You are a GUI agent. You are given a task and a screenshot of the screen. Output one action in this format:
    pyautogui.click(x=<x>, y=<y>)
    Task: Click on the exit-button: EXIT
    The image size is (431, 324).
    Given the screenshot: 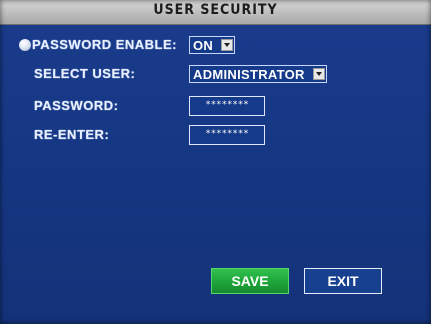 What is the action you would take?
    pyautogui.click(x=343, y=281)
    